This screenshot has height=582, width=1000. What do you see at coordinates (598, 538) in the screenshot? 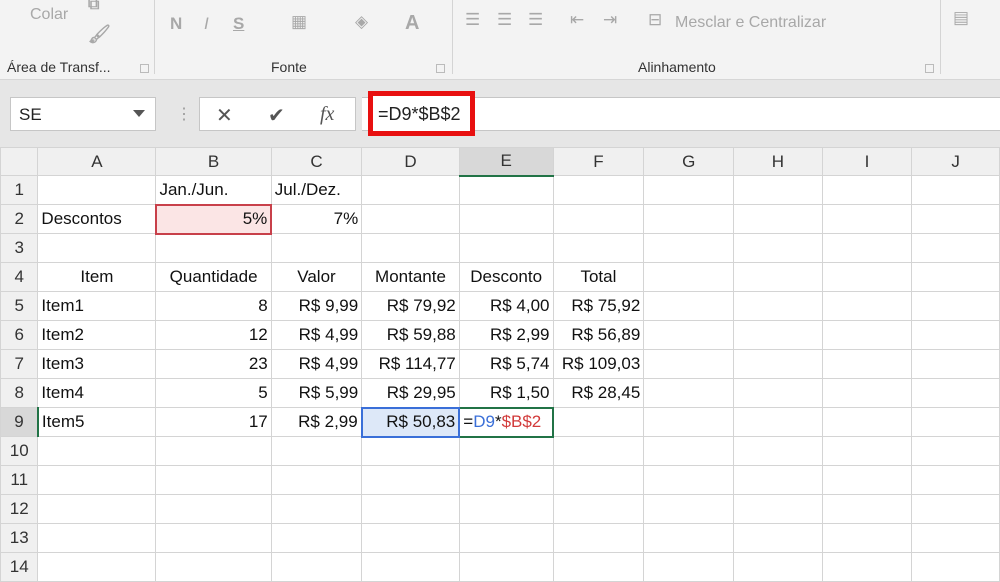
I see `cell-F13` at bounding box center [598, 538].